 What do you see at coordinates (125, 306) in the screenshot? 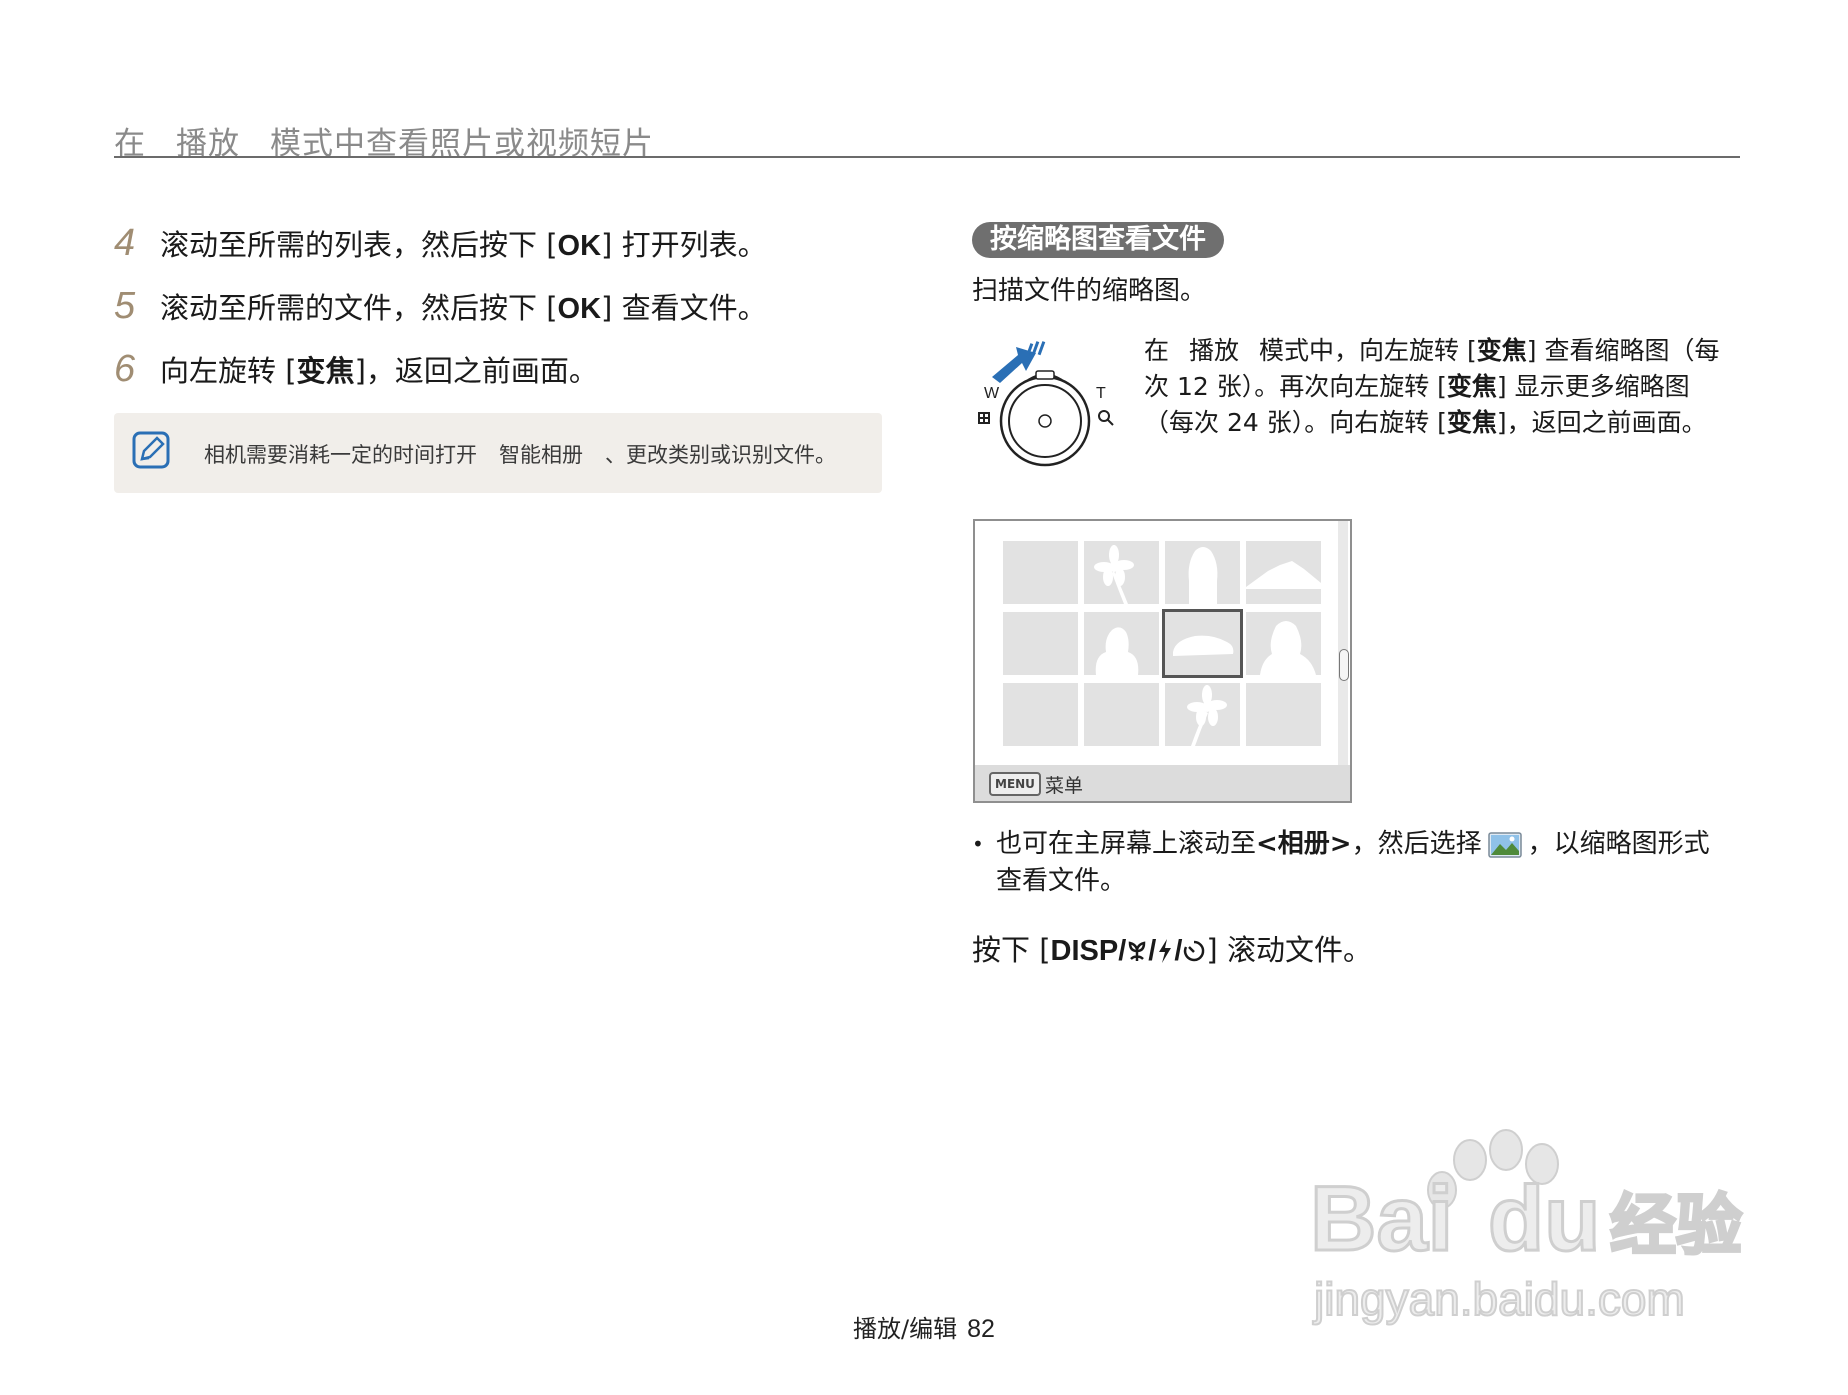
I see `step-number: 5` at bounding box center [125, 306].